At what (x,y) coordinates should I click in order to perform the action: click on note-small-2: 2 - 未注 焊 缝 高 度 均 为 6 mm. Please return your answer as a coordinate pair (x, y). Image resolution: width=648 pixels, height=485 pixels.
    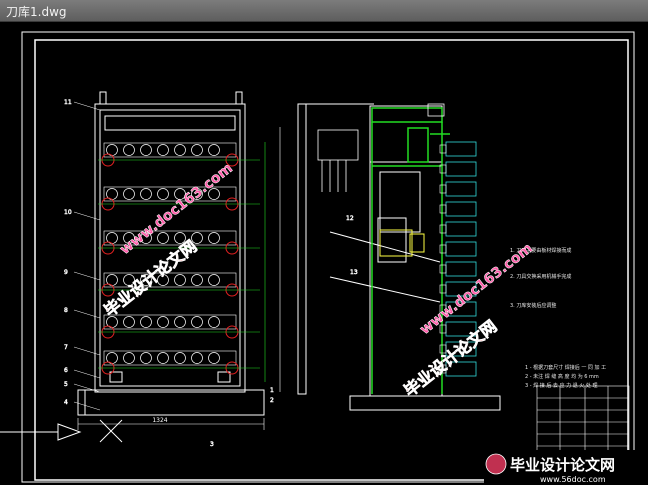
    Looking at the image, I should click on (562, 376).